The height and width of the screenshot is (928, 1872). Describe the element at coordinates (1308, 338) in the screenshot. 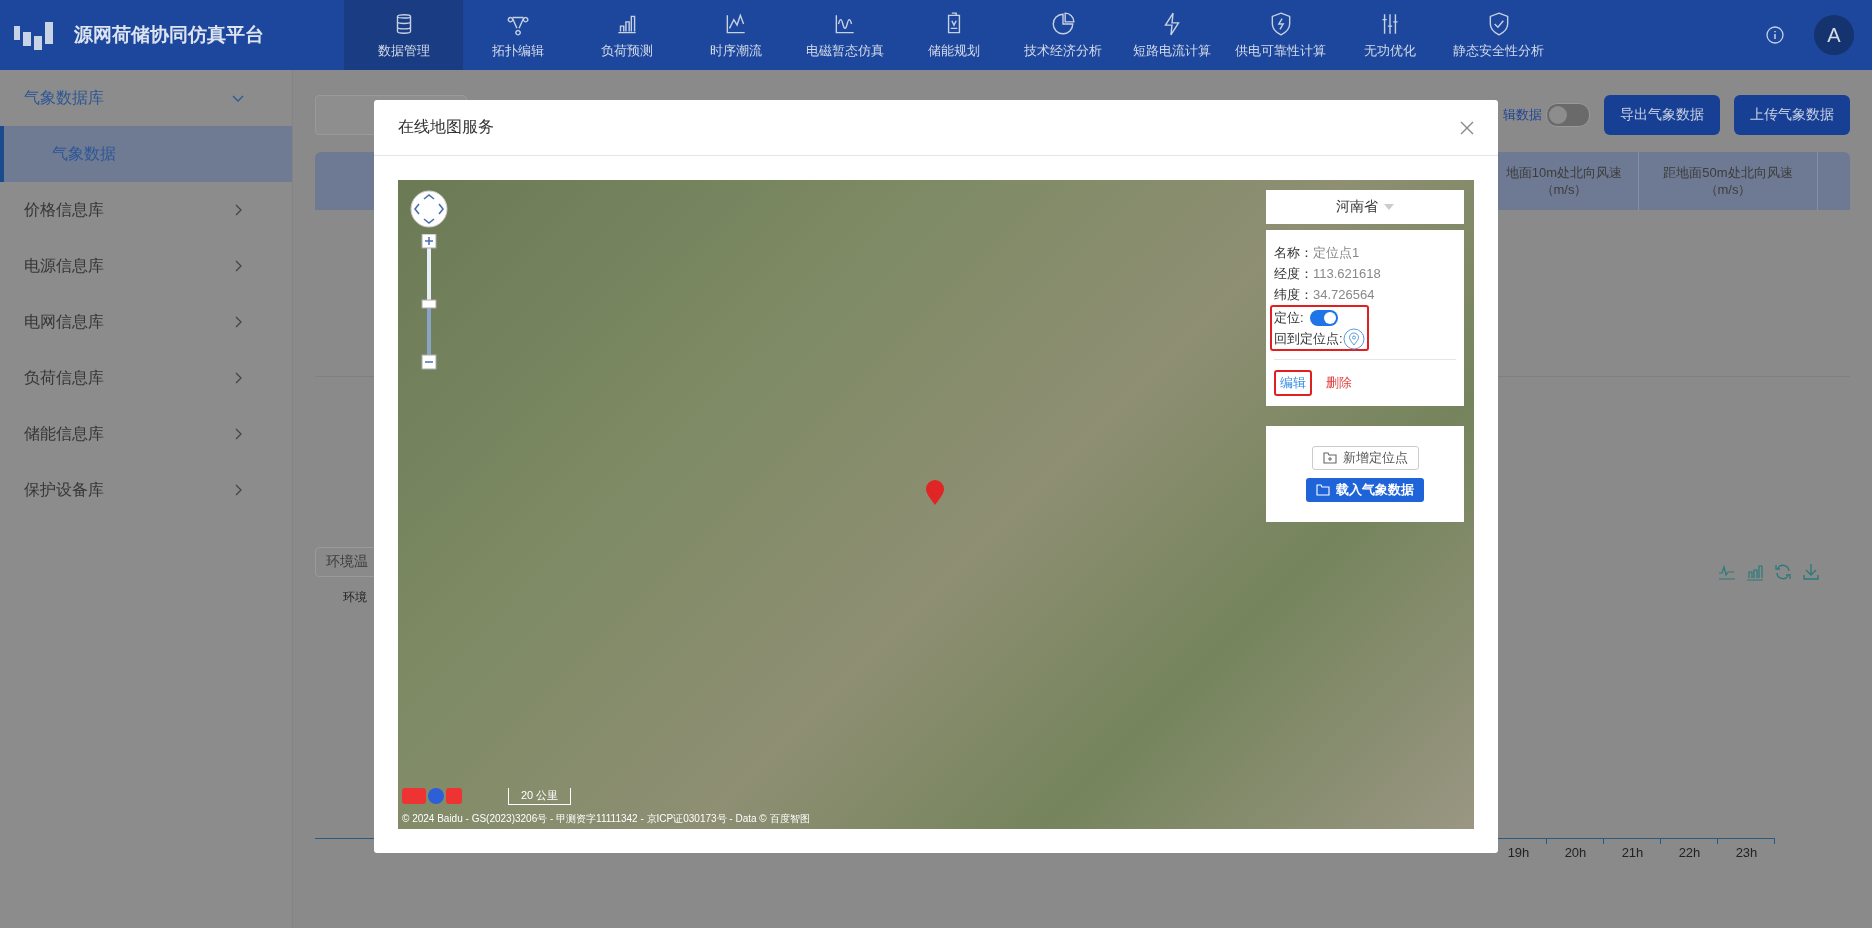

I see `field-label: 回到定位点:` at that location.